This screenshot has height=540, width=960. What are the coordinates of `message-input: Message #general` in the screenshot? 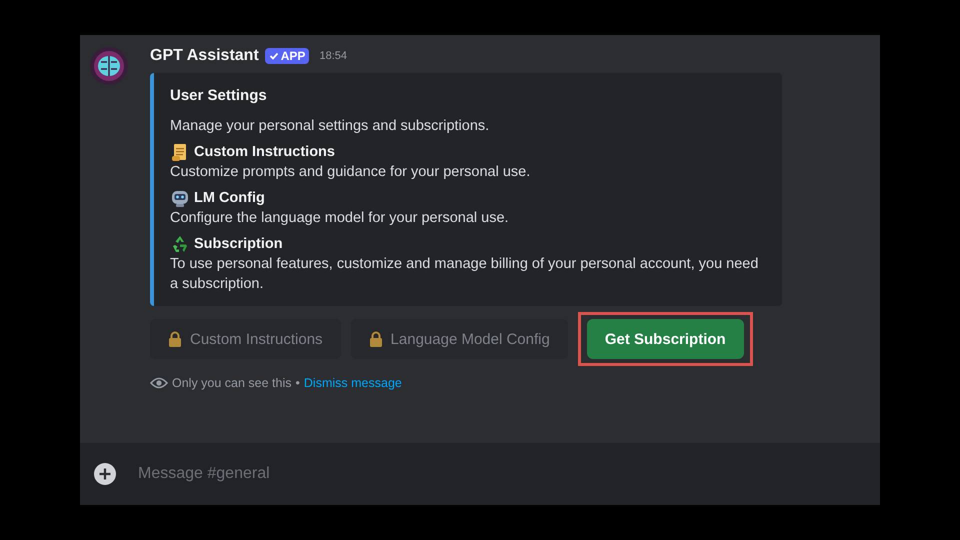 It's located at (438, 474).